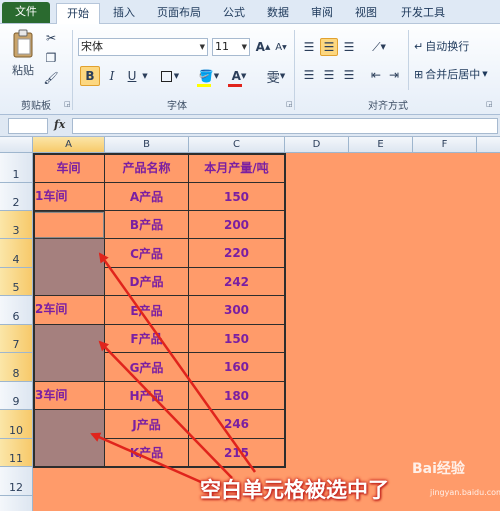  What do you see at coordinates (438, 469) in the screenshot?
I see `watermark-logo: Bai经验` at bounding box center [438, 469].